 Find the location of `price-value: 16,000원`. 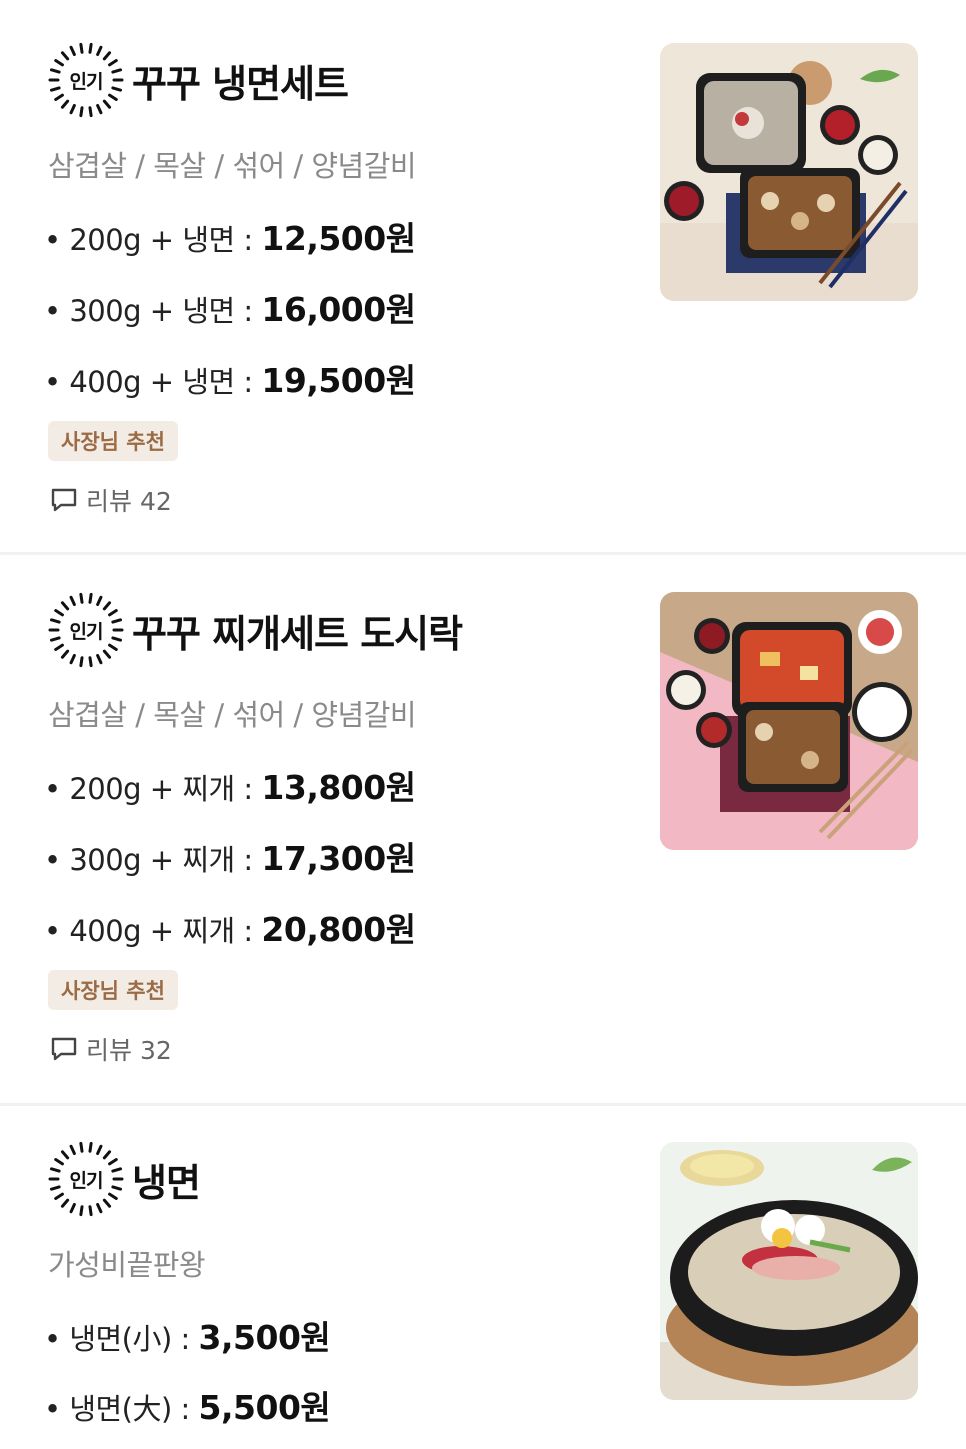

price-value: 16,000원 is located at coordinates (338, 309).